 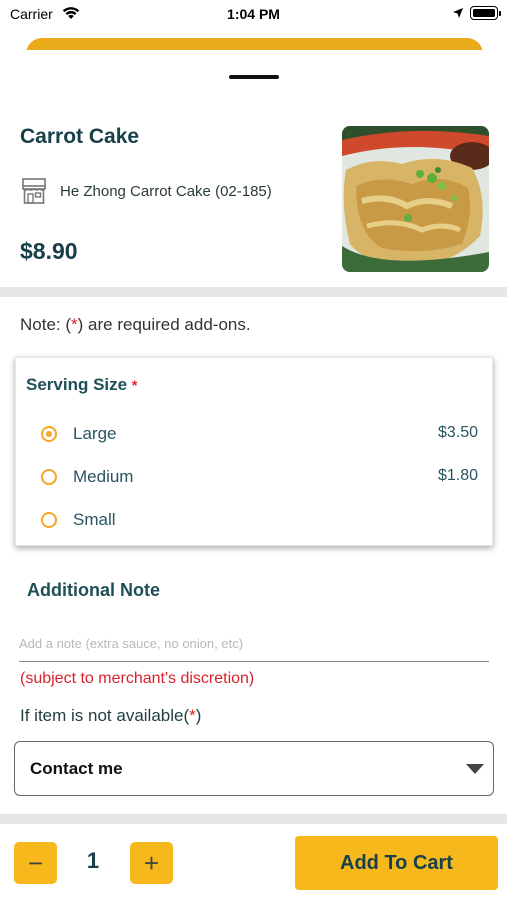 I want to click on option-medium: Medium $1.80, so click(x=255, y=477).